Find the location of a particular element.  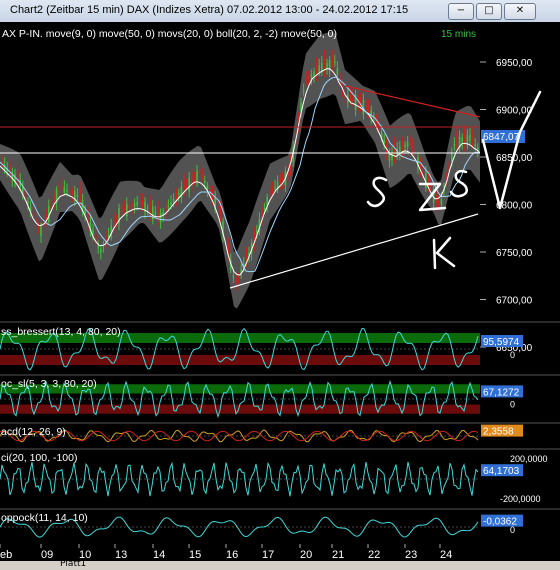

date-tick-label: 17 is located at coordinates (268, 555).